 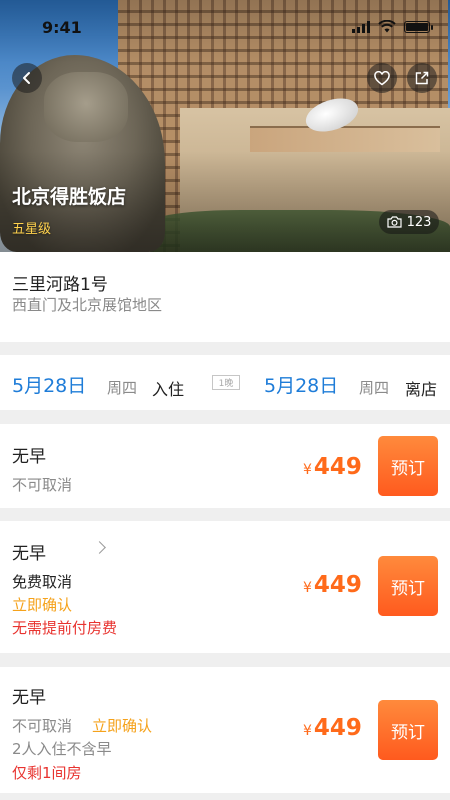 What do you see at coordinates (225, 24) in the screenshot?
I see `status-bar: 9:41` at bounding box center [225, 24].